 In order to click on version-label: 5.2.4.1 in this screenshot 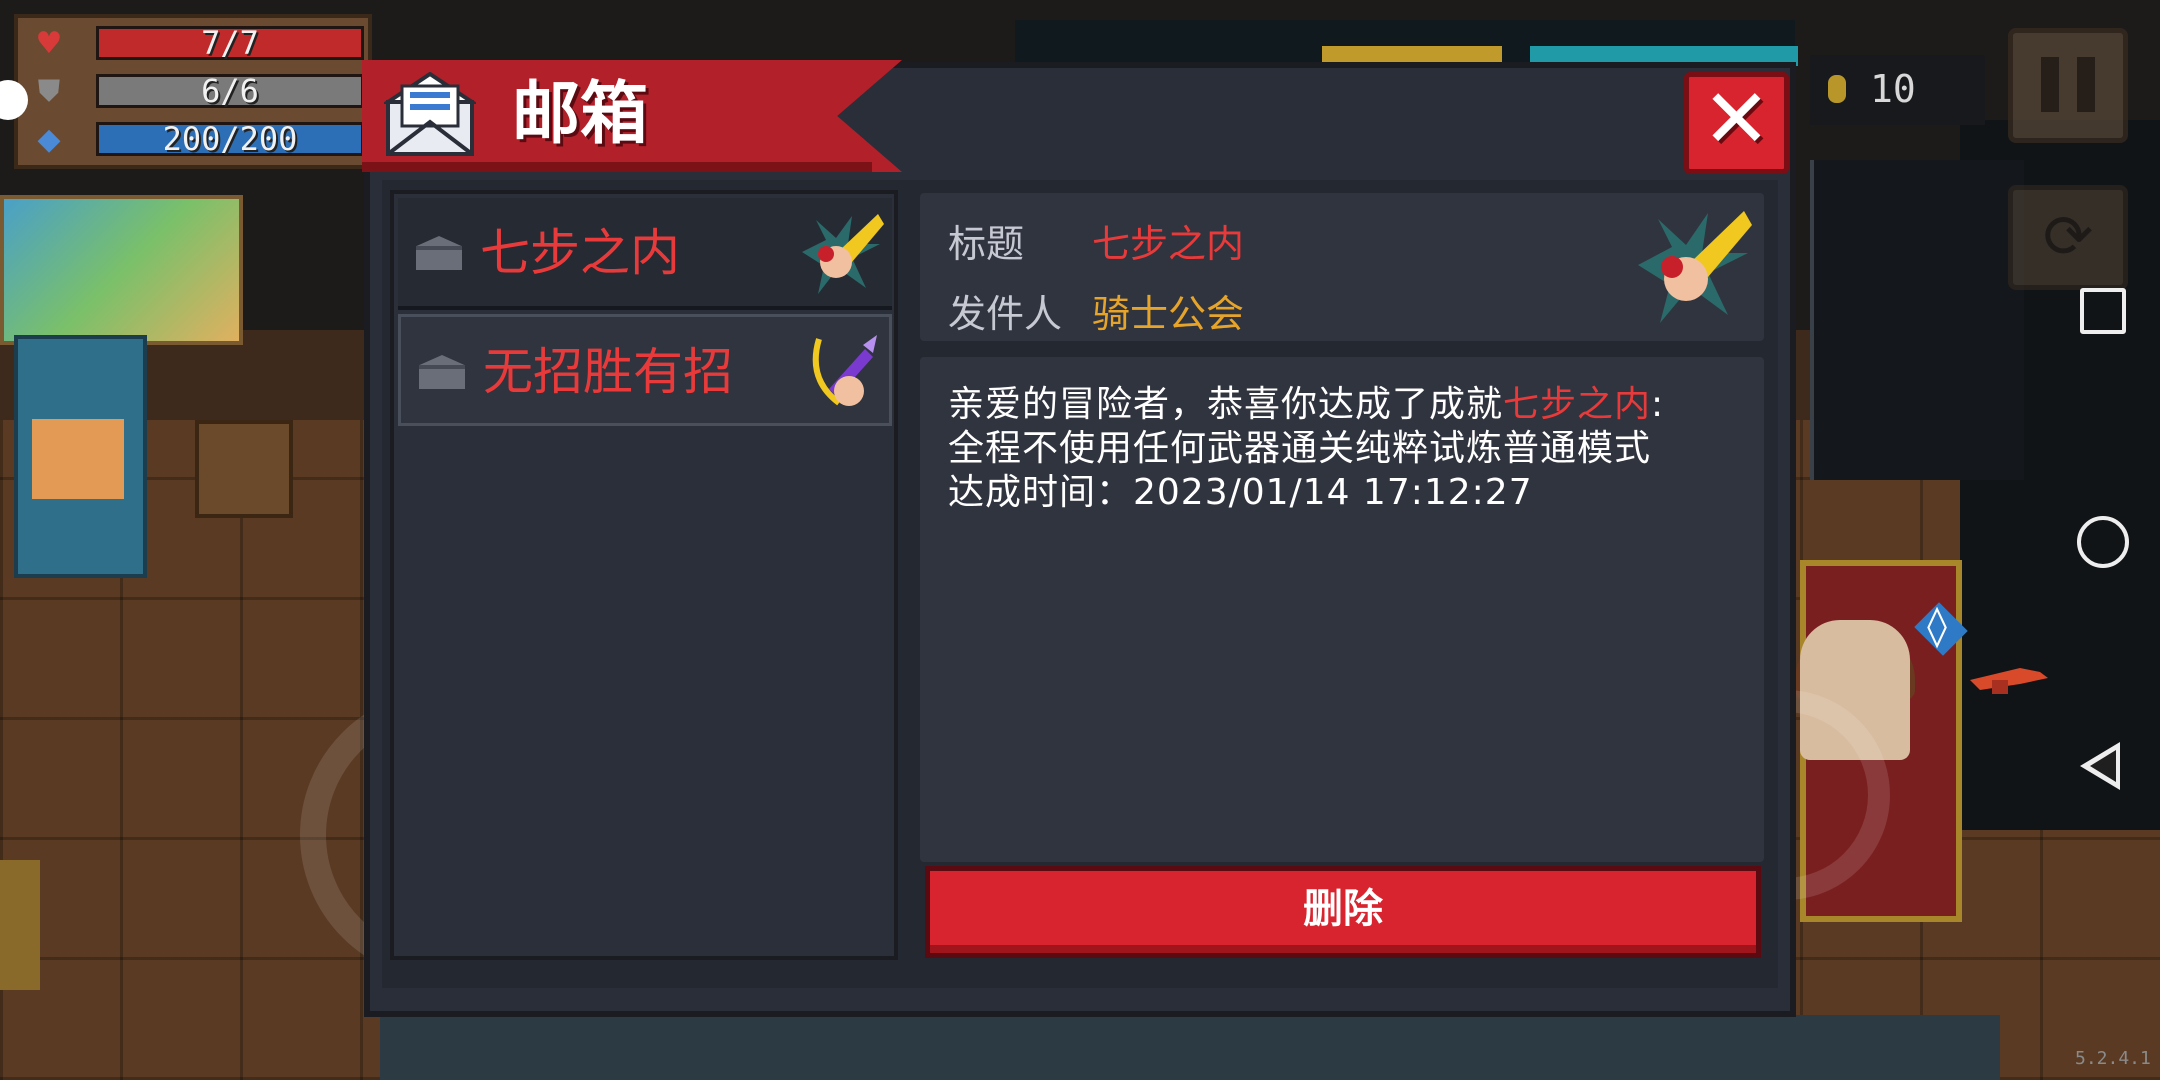, I will do `click(2113, 1058)`.